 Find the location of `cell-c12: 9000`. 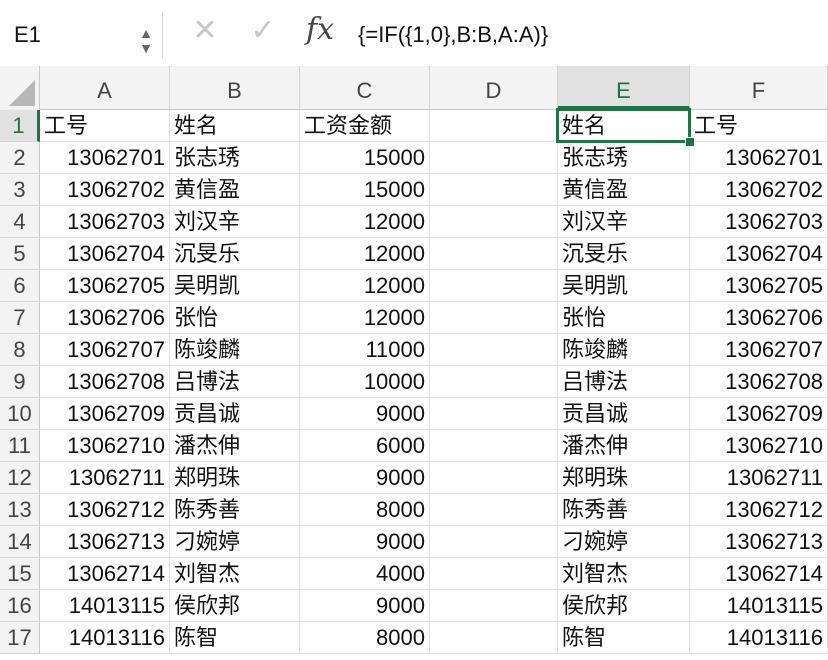

cell-c12: 9000 is located at coordinates (365, 478).